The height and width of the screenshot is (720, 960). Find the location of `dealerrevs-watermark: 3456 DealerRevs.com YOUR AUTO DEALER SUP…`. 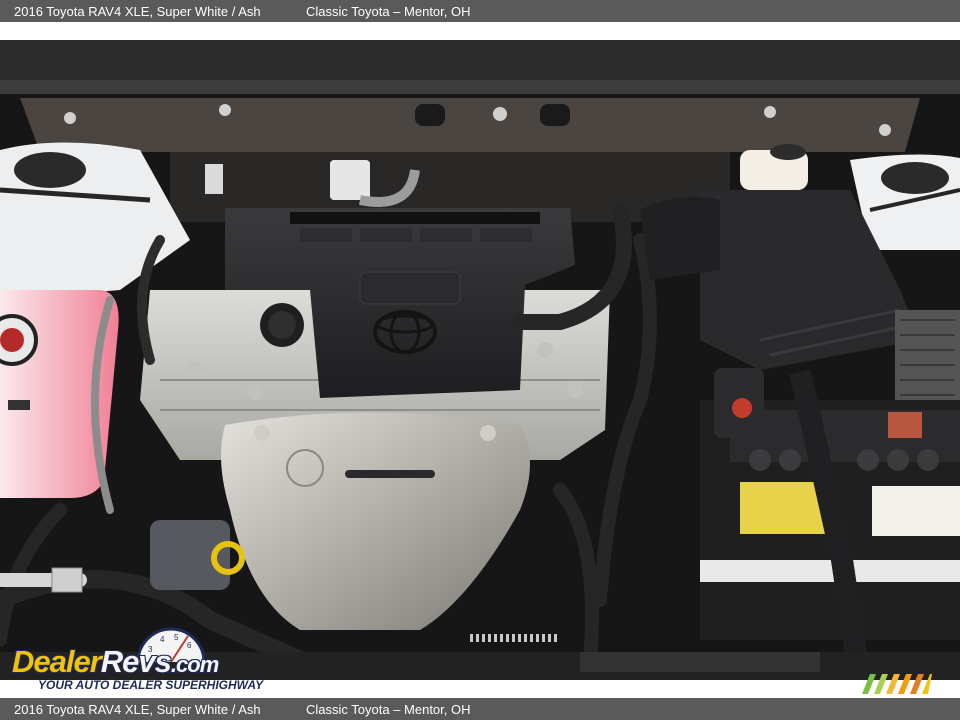

dealerrevs-watermark: 3456 DealerRevs.com YOUR AUTO DEALER SUP… is located at coordinates (142, 658).